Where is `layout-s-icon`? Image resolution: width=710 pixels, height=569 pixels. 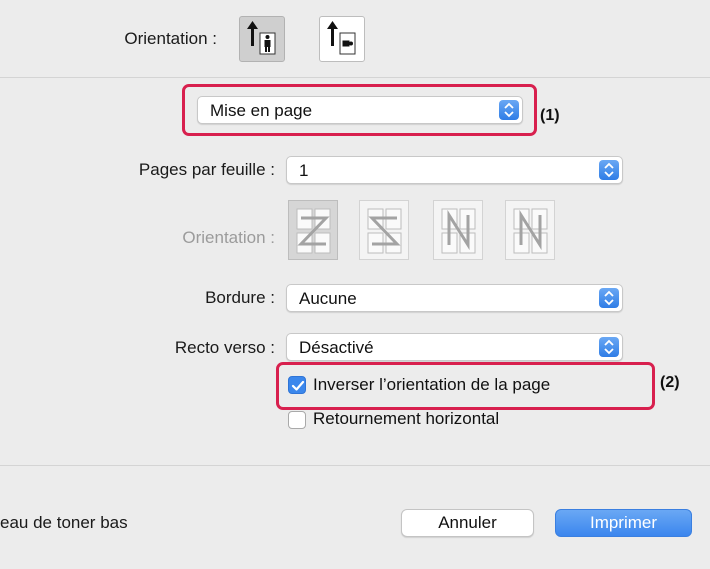
layout-s-icon is located at coordinates (384, 230).